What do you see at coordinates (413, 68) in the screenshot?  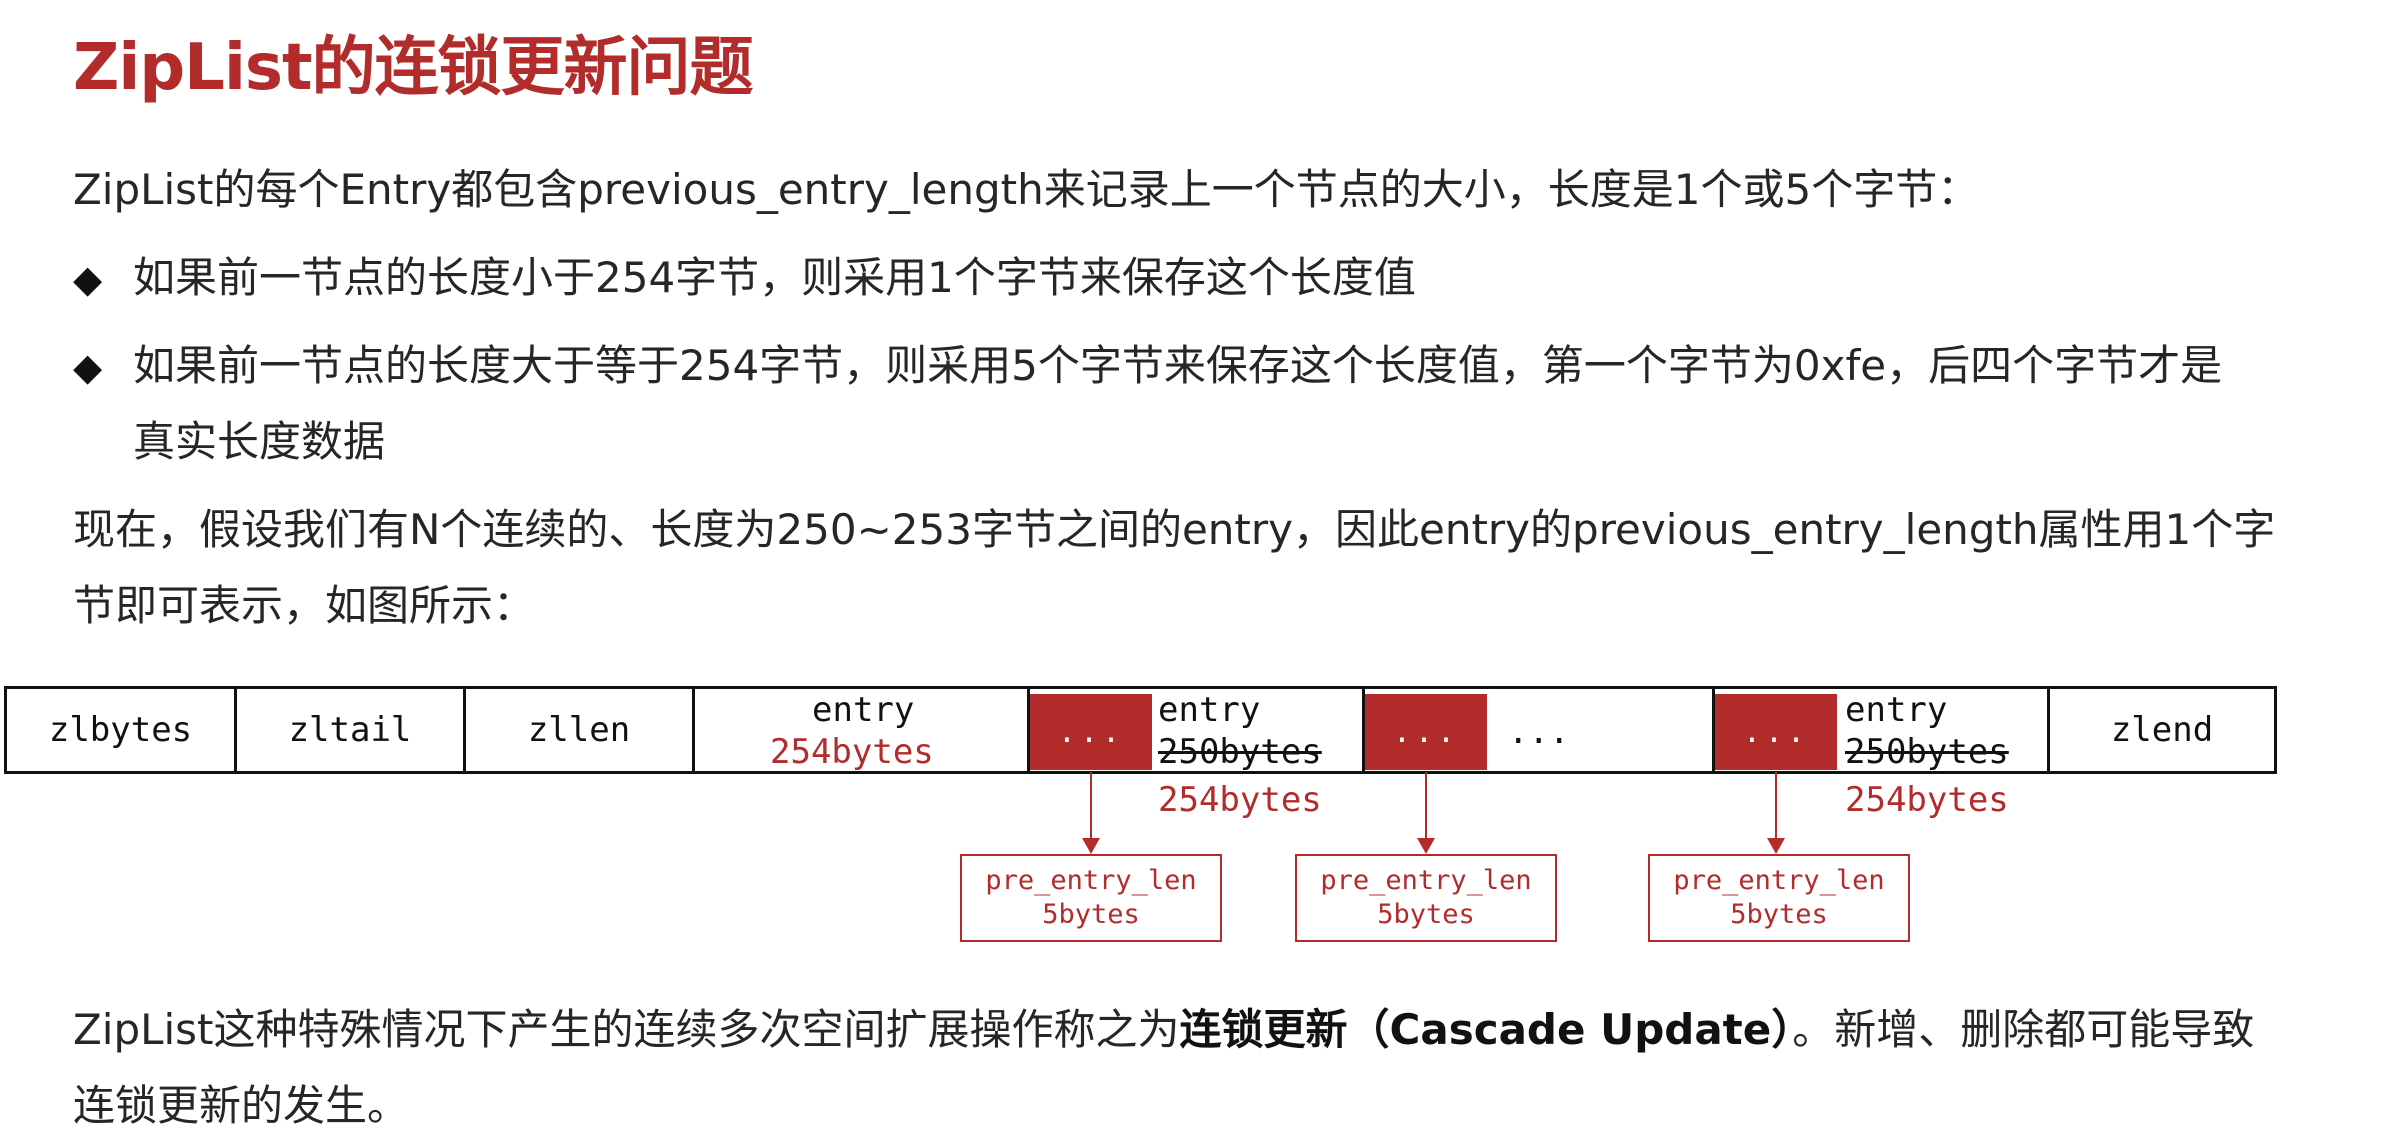 I see `page-title: ZipList的连锁更新问题` at bounding box center [413, 68].